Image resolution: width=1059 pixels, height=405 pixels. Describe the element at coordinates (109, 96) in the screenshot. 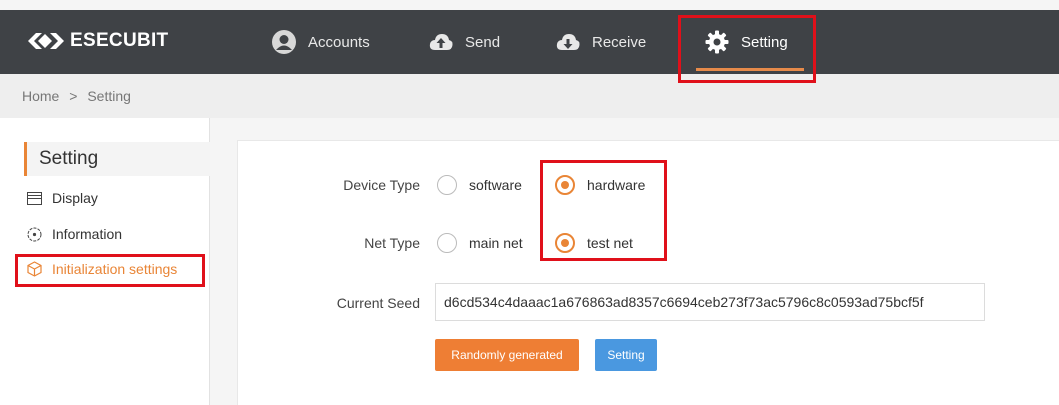

I see `breadcrumb-current: Setting` at that location.